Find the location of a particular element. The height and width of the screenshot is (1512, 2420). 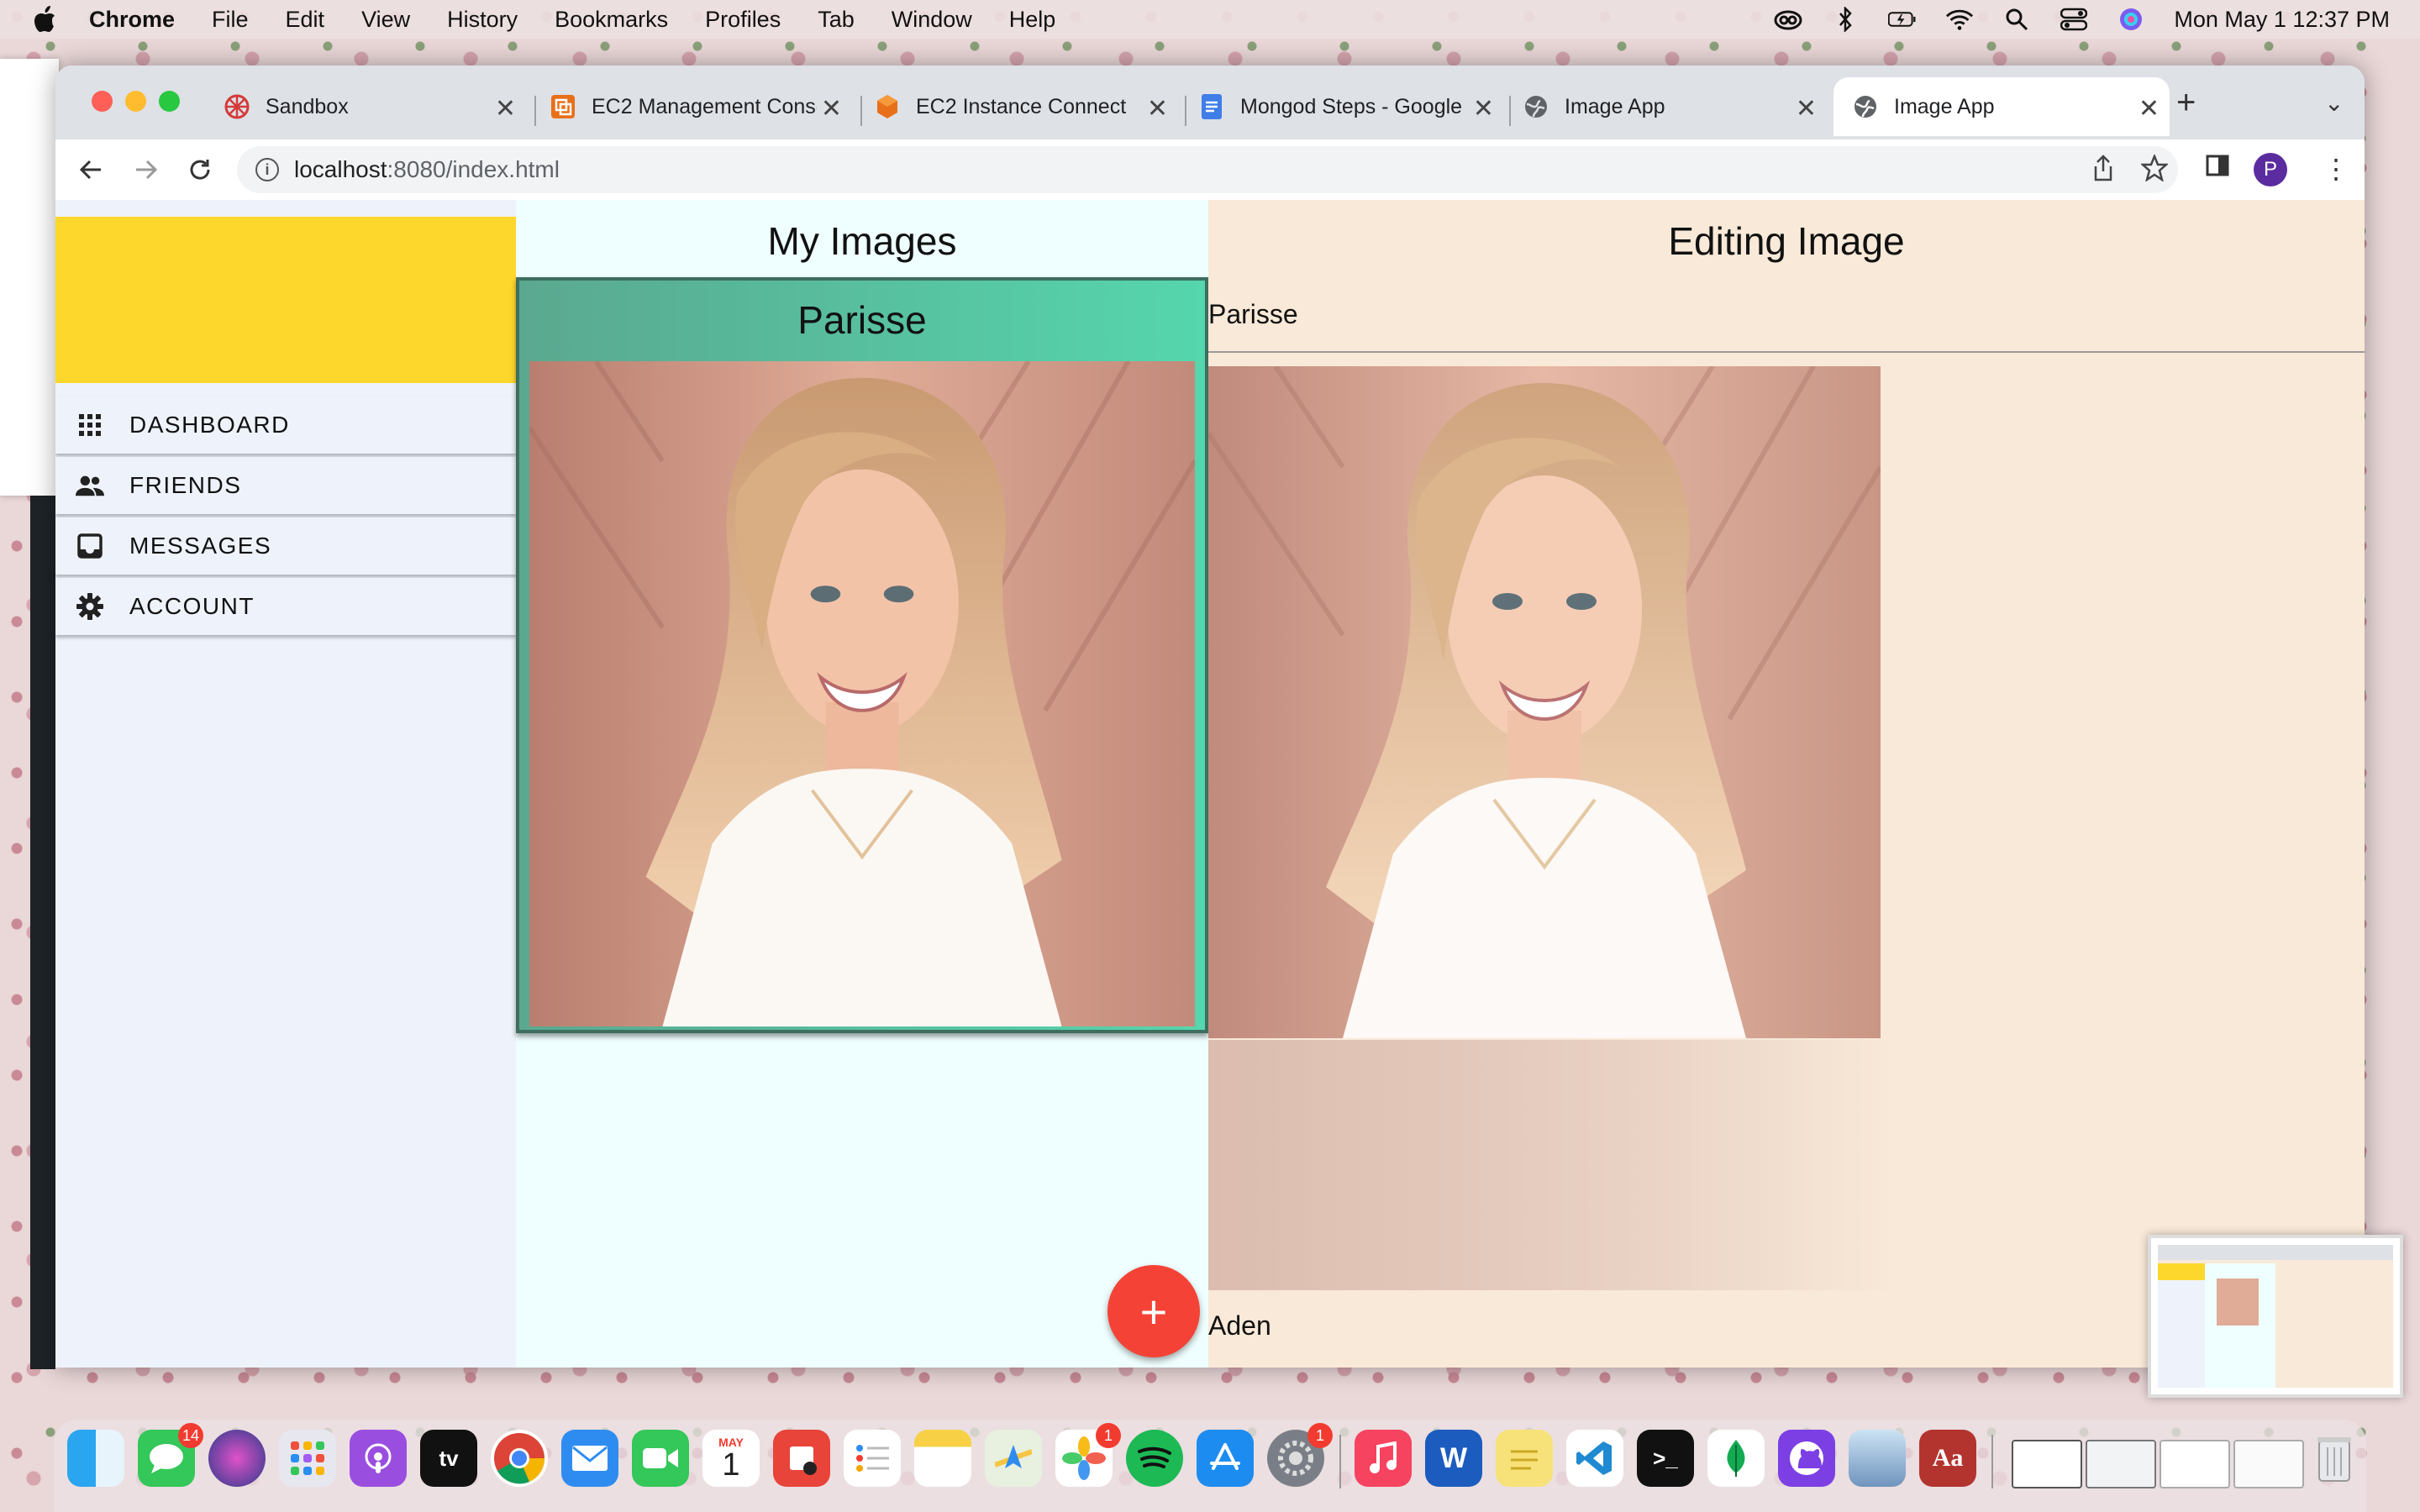

menu-history: History is located at coordinates (482, 20).